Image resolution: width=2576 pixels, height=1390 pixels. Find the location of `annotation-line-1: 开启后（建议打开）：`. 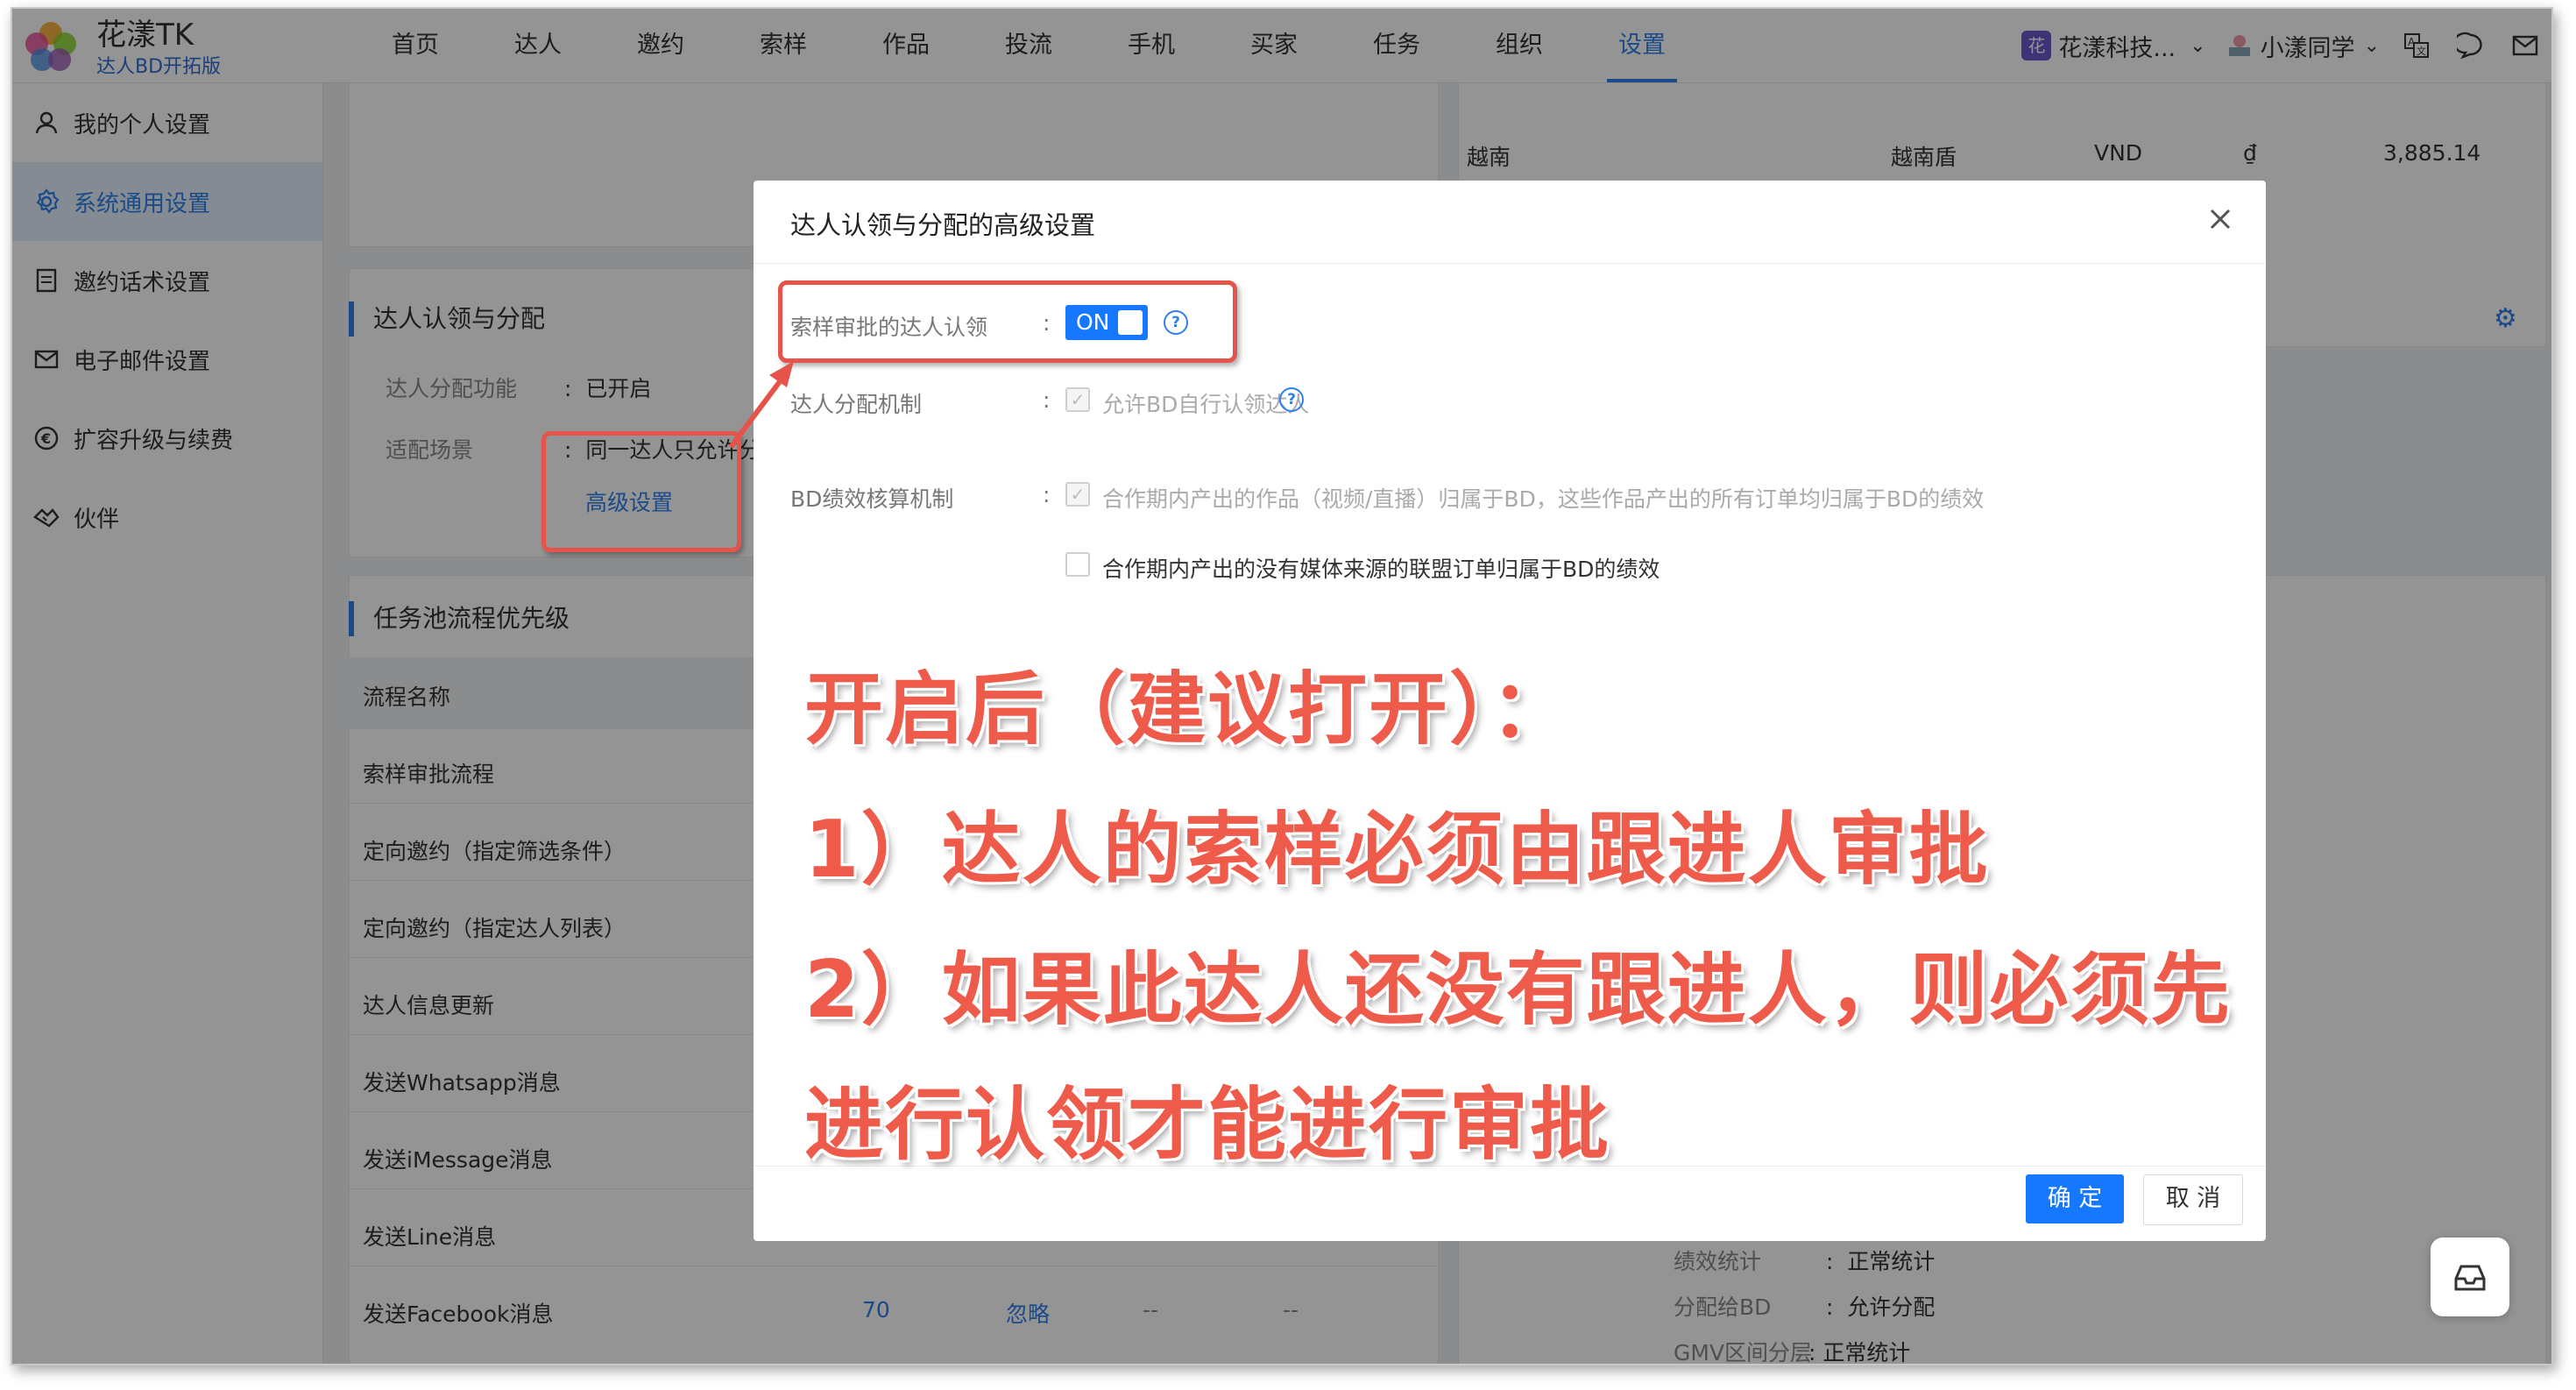

annotation-line-1: 开启后（建议打开）： is located at coordinates (1187, 709).